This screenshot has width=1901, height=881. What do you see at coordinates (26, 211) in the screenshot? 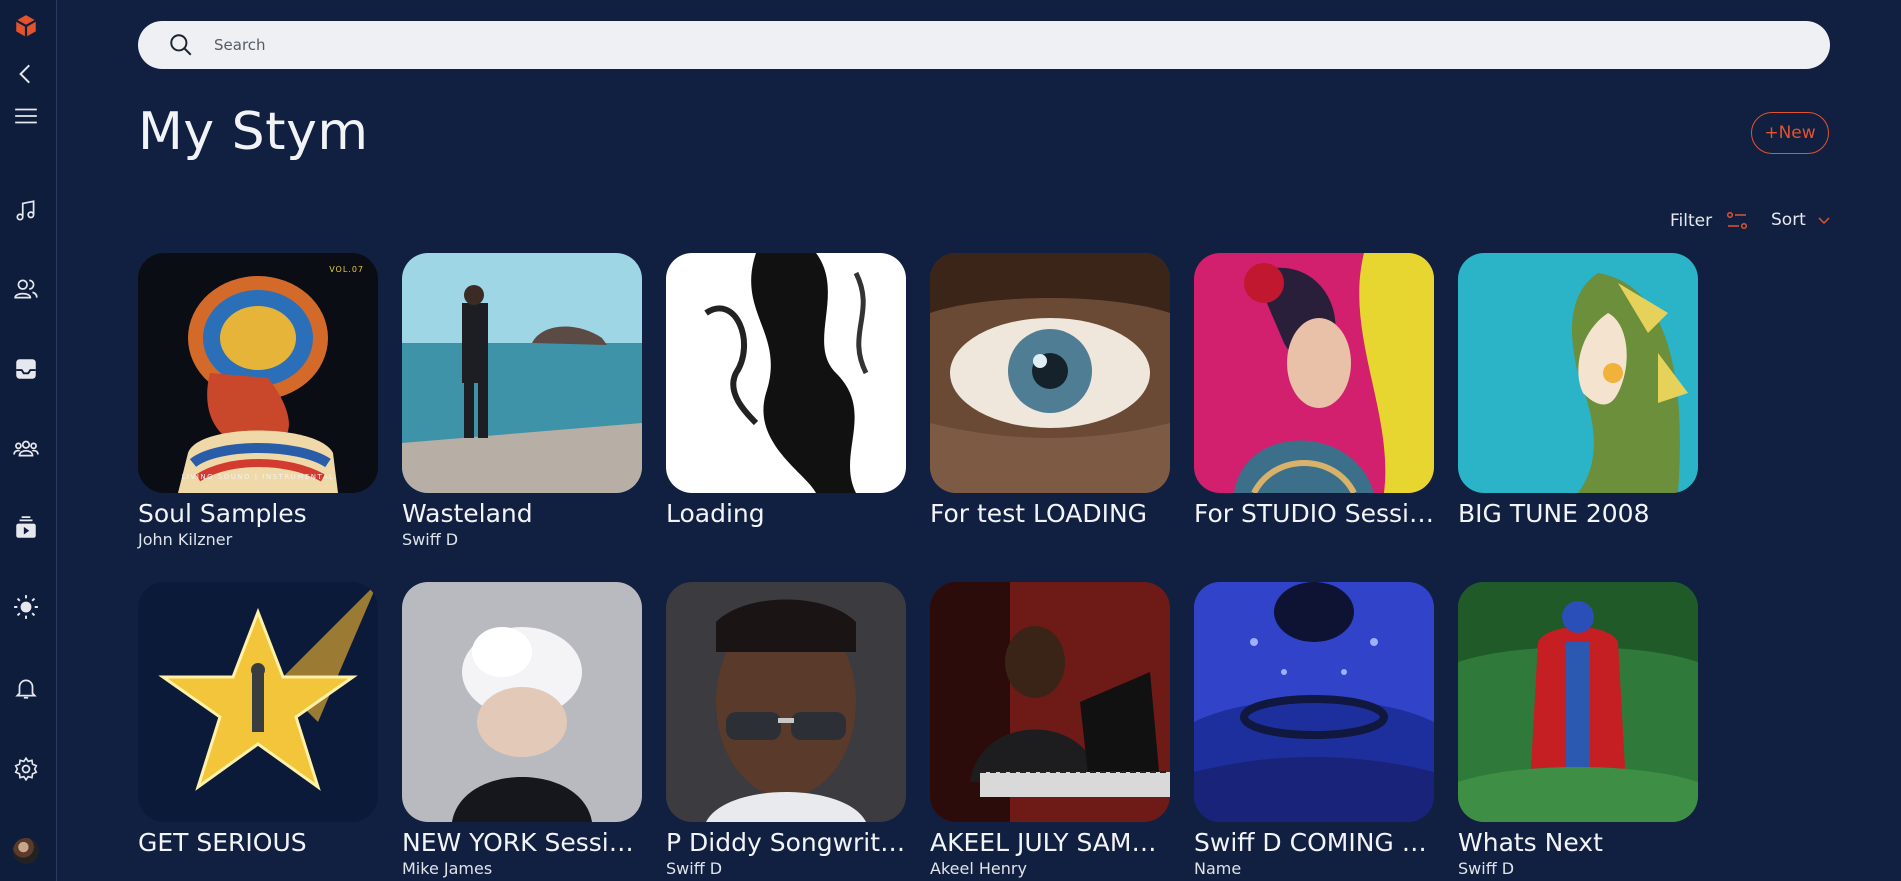
I see `music-icon` at bounding box center [26, 211].